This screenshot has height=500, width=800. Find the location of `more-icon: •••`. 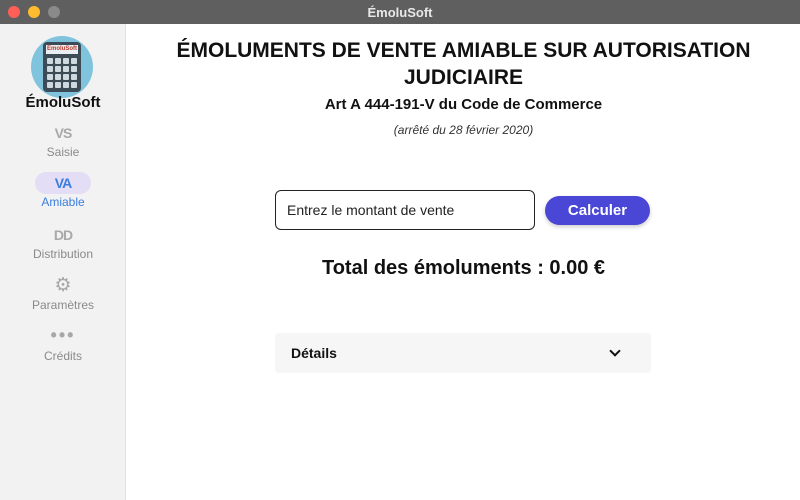

more-icon: ••• is located at coordinates (63, 335).